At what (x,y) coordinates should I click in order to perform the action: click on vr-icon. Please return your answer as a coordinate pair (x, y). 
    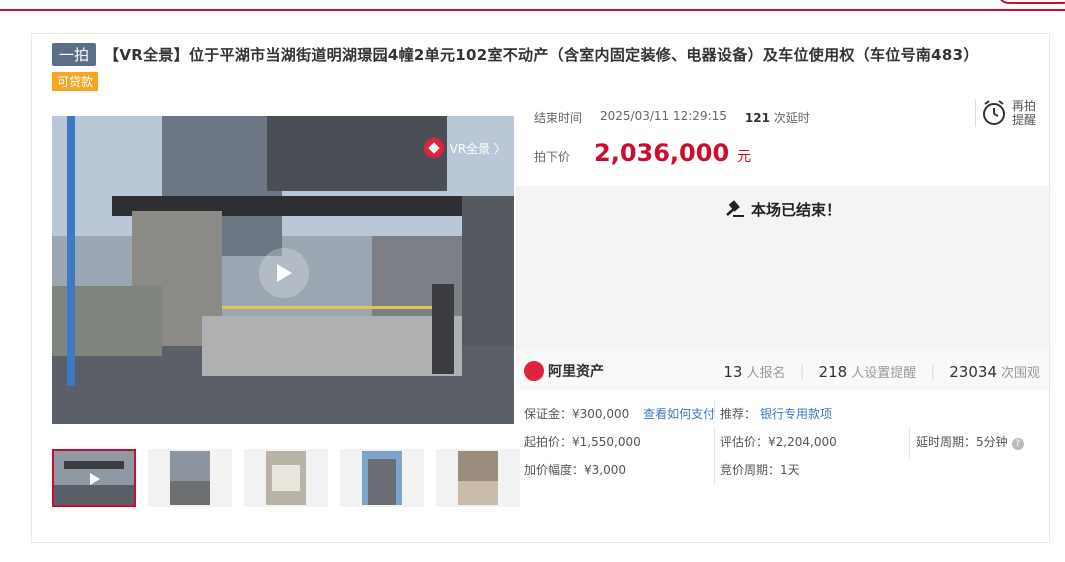
    Looking at the image, I should click on (433, 148).